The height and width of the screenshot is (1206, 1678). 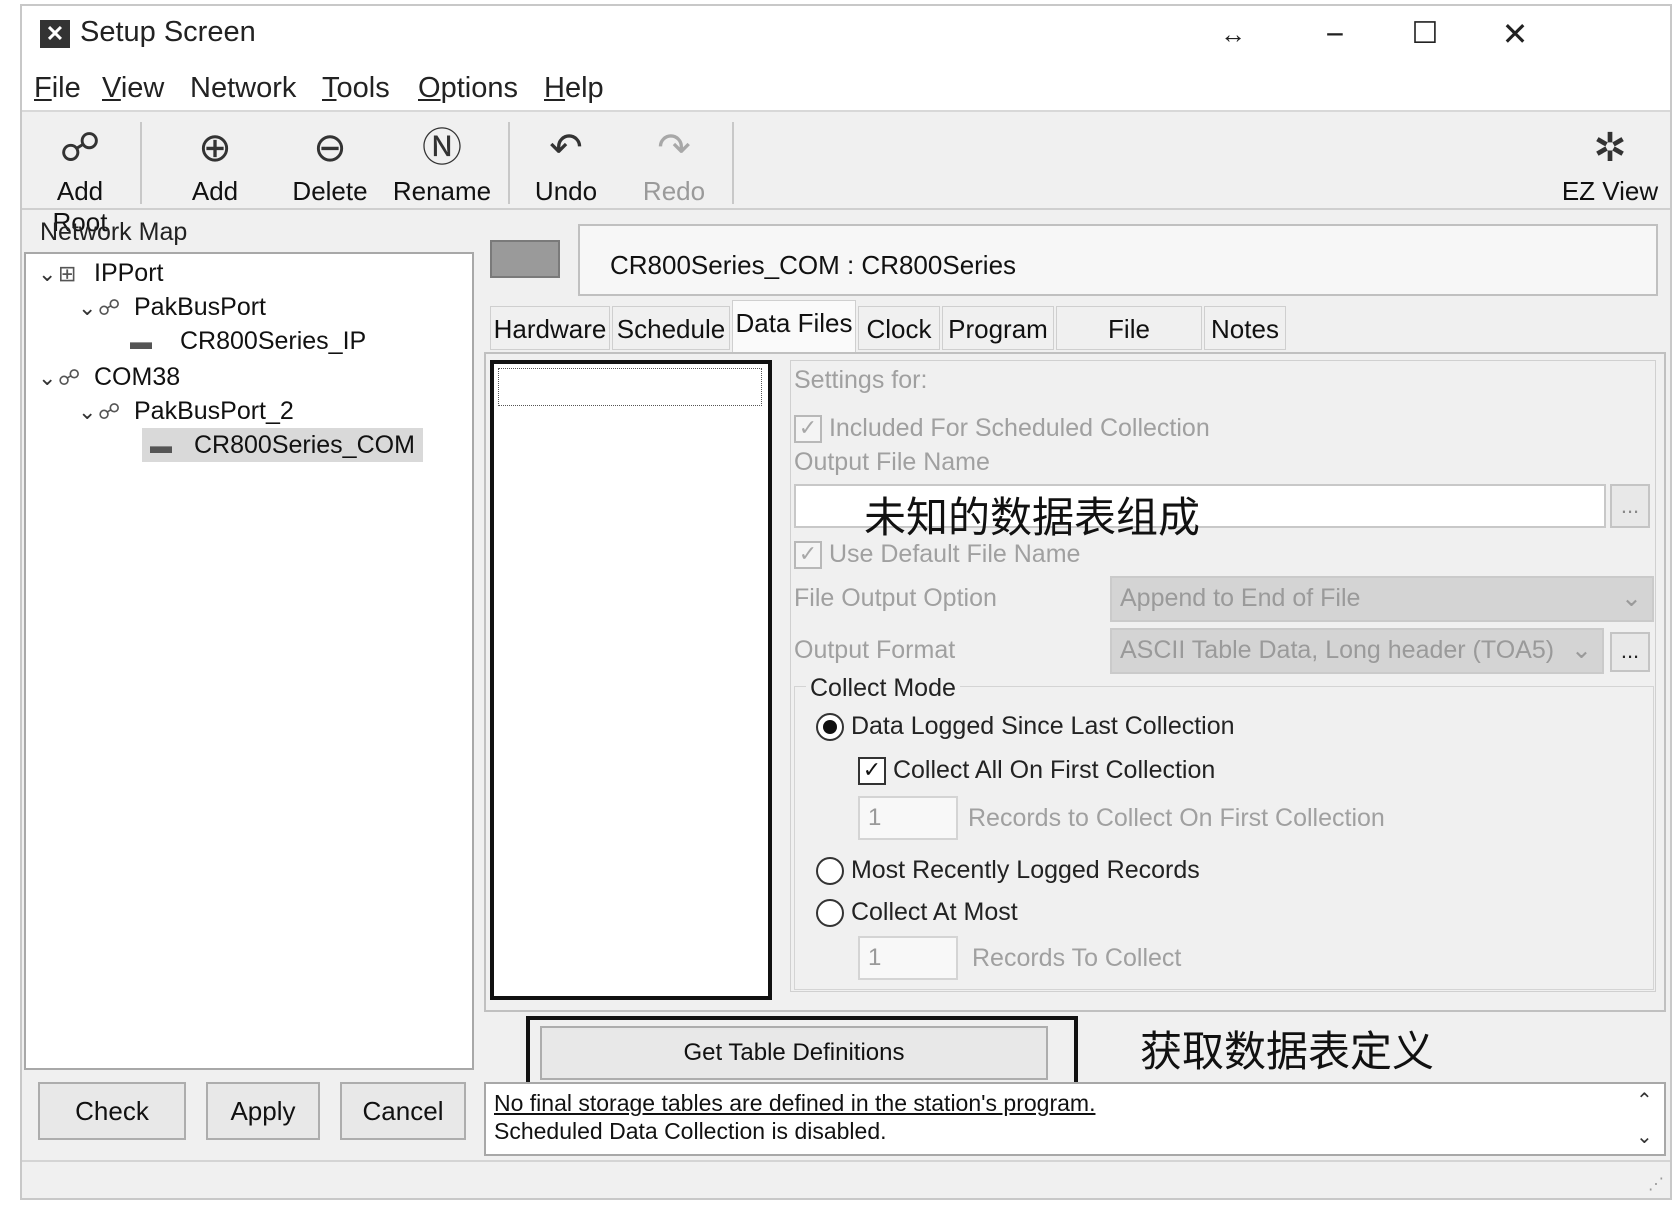 I want to click on list-focus-rect, so click(x=630, y=387).